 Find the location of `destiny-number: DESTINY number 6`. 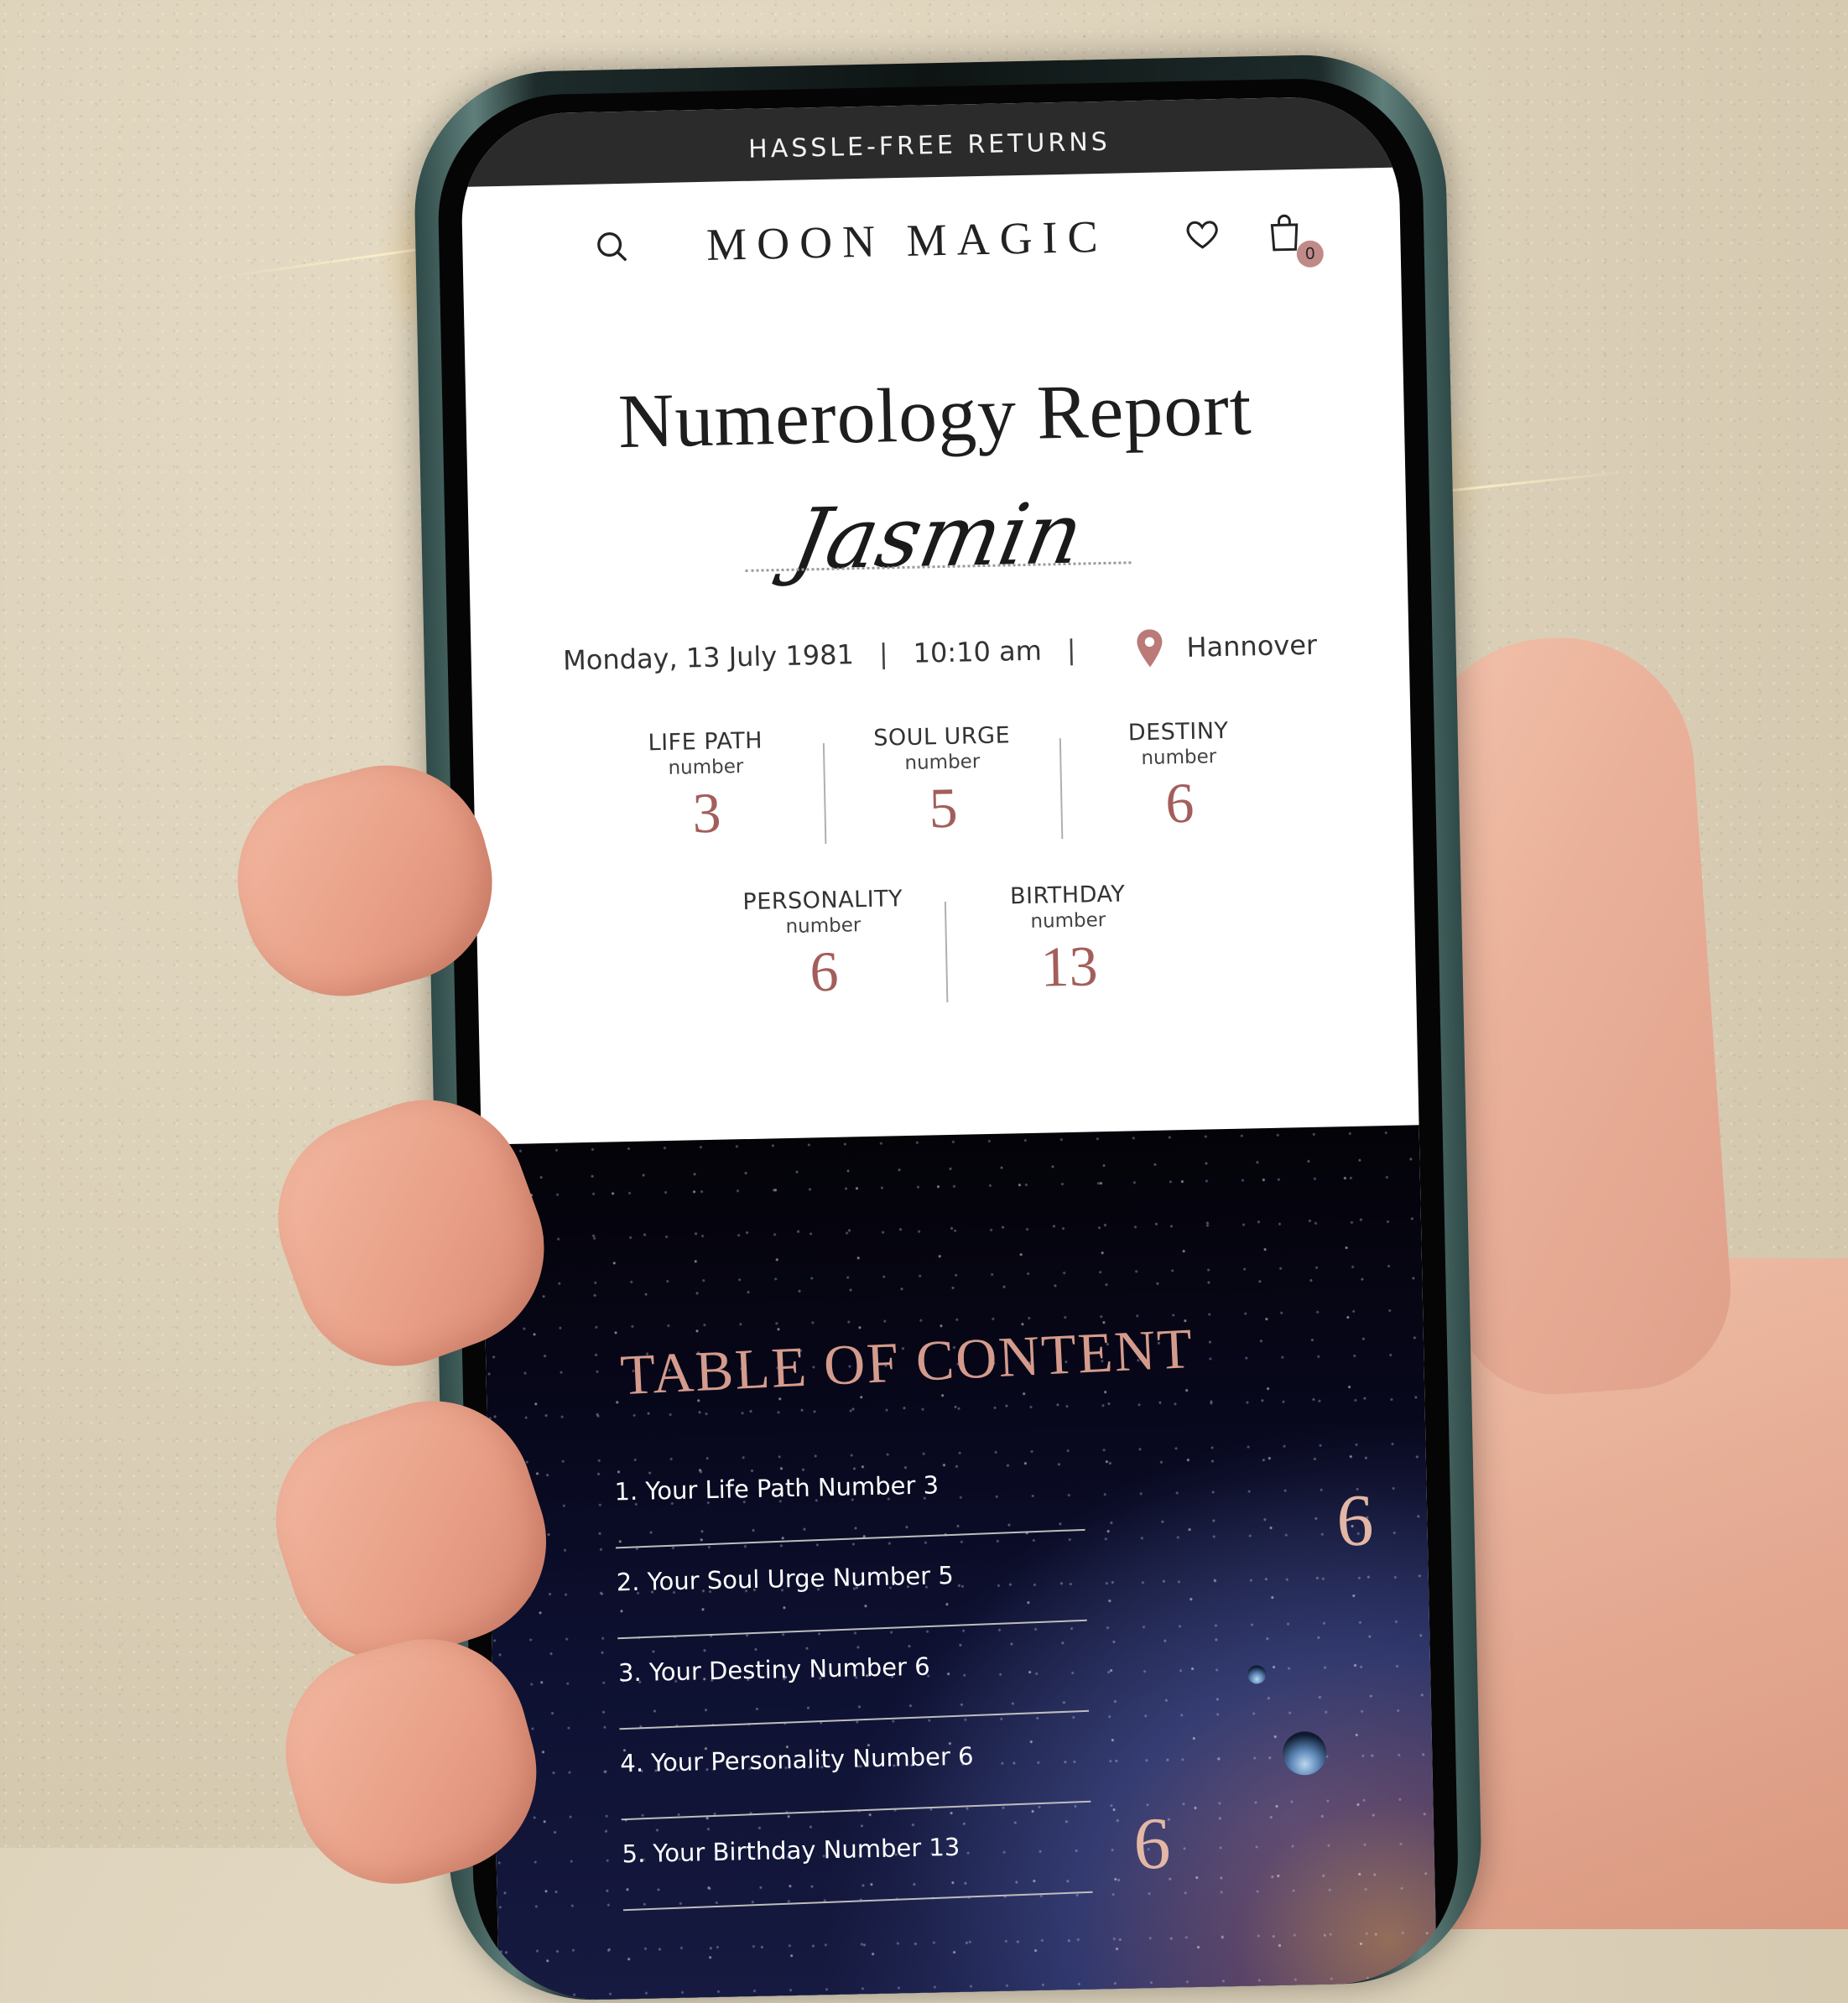

destiny-number: DESTINY number 6 is located at coordinates (1179, 777).